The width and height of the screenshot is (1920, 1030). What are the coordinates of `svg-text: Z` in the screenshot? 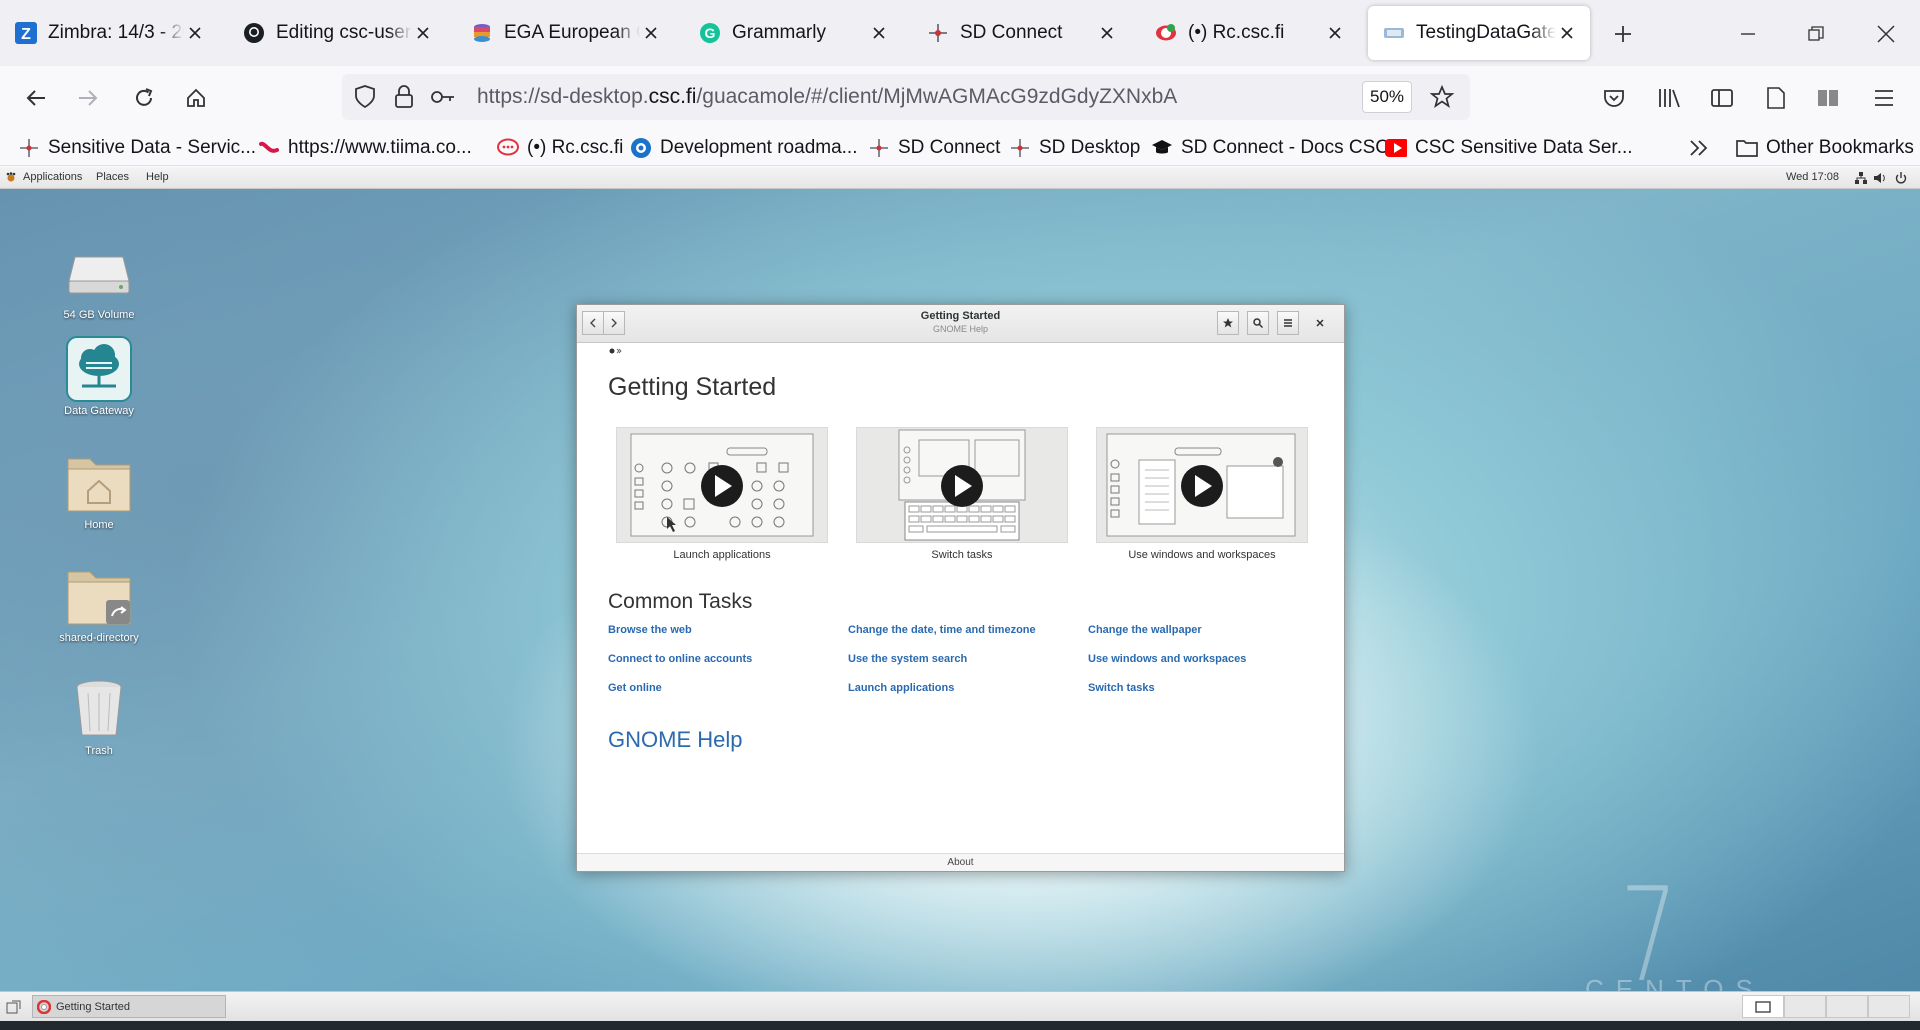 It's located at (26, 34).